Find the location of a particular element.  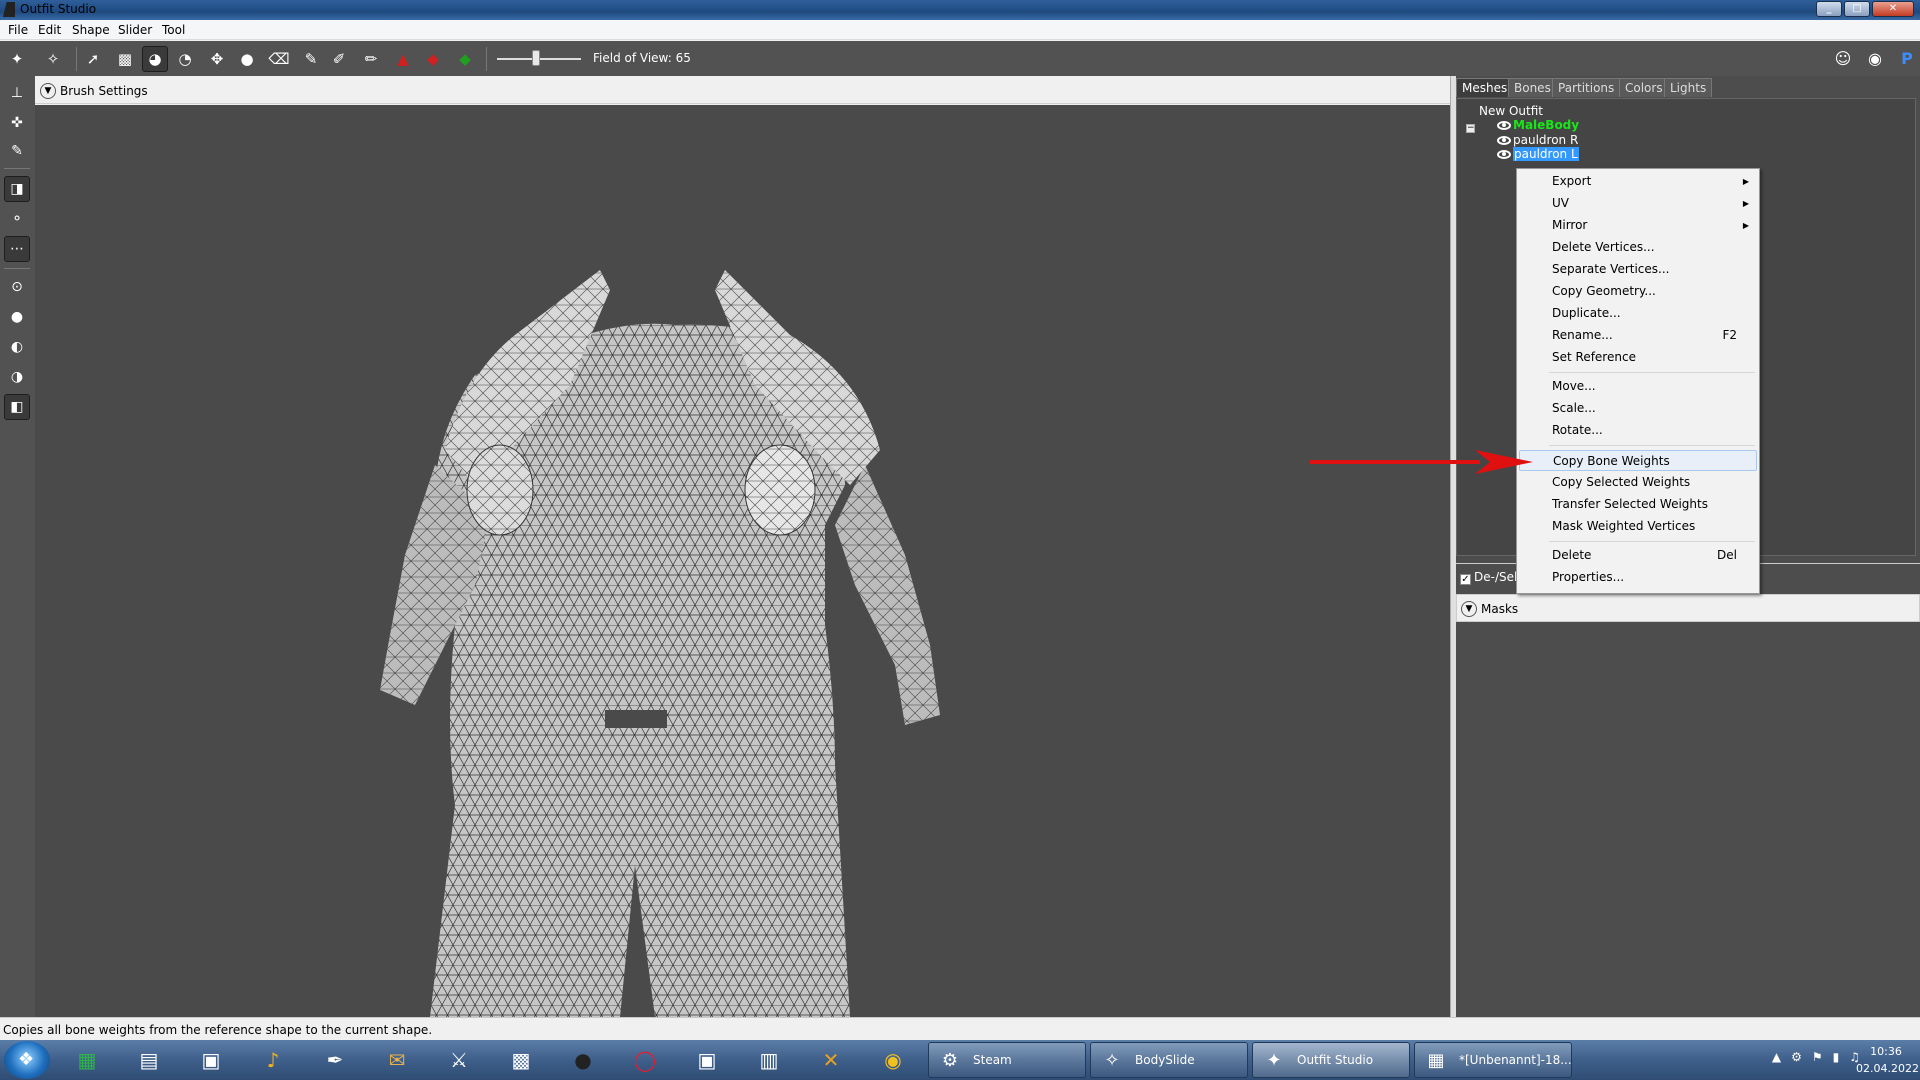

clock: 10:36 02.04.2022 is located at coordinates (1887, 1060).